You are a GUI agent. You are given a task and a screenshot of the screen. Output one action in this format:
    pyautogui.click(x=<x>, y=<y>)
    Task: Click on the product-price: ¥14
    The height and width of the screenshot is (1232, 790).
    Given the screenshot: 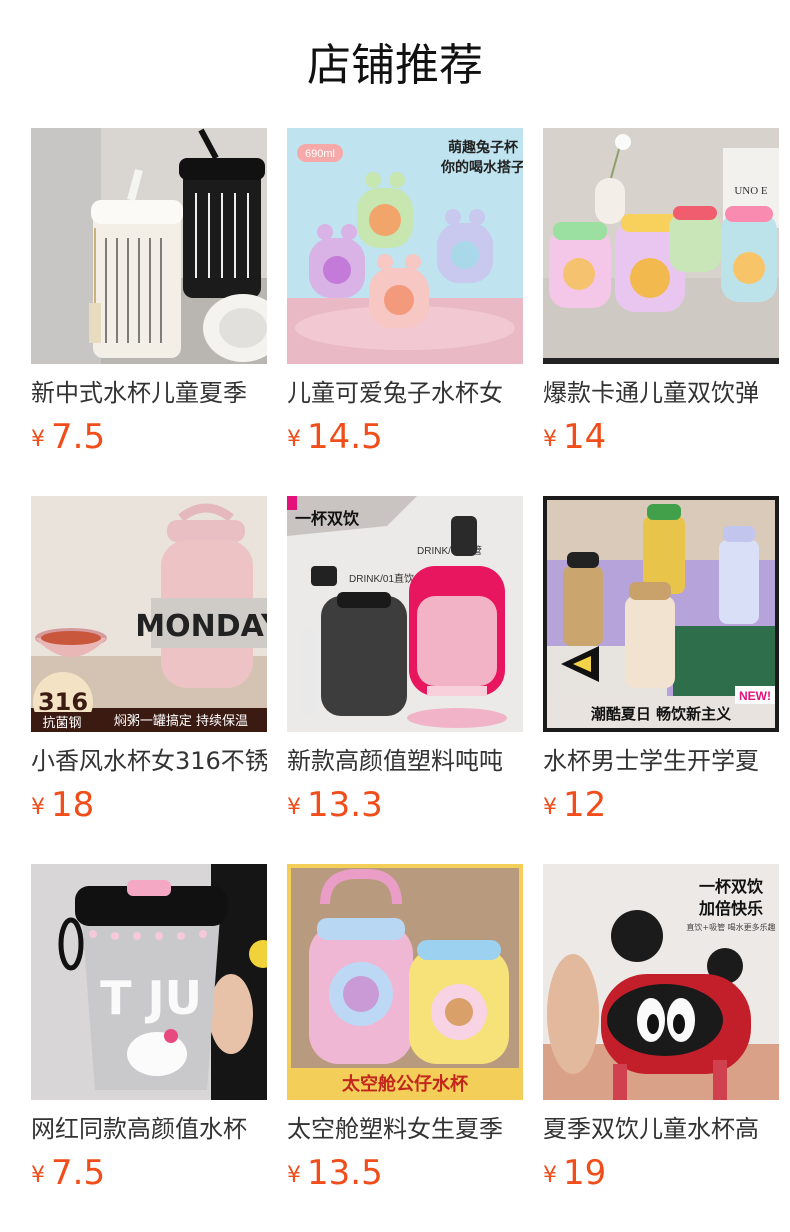 What is the action you would take?
    pyautogui.click(x=574, y=437)
    